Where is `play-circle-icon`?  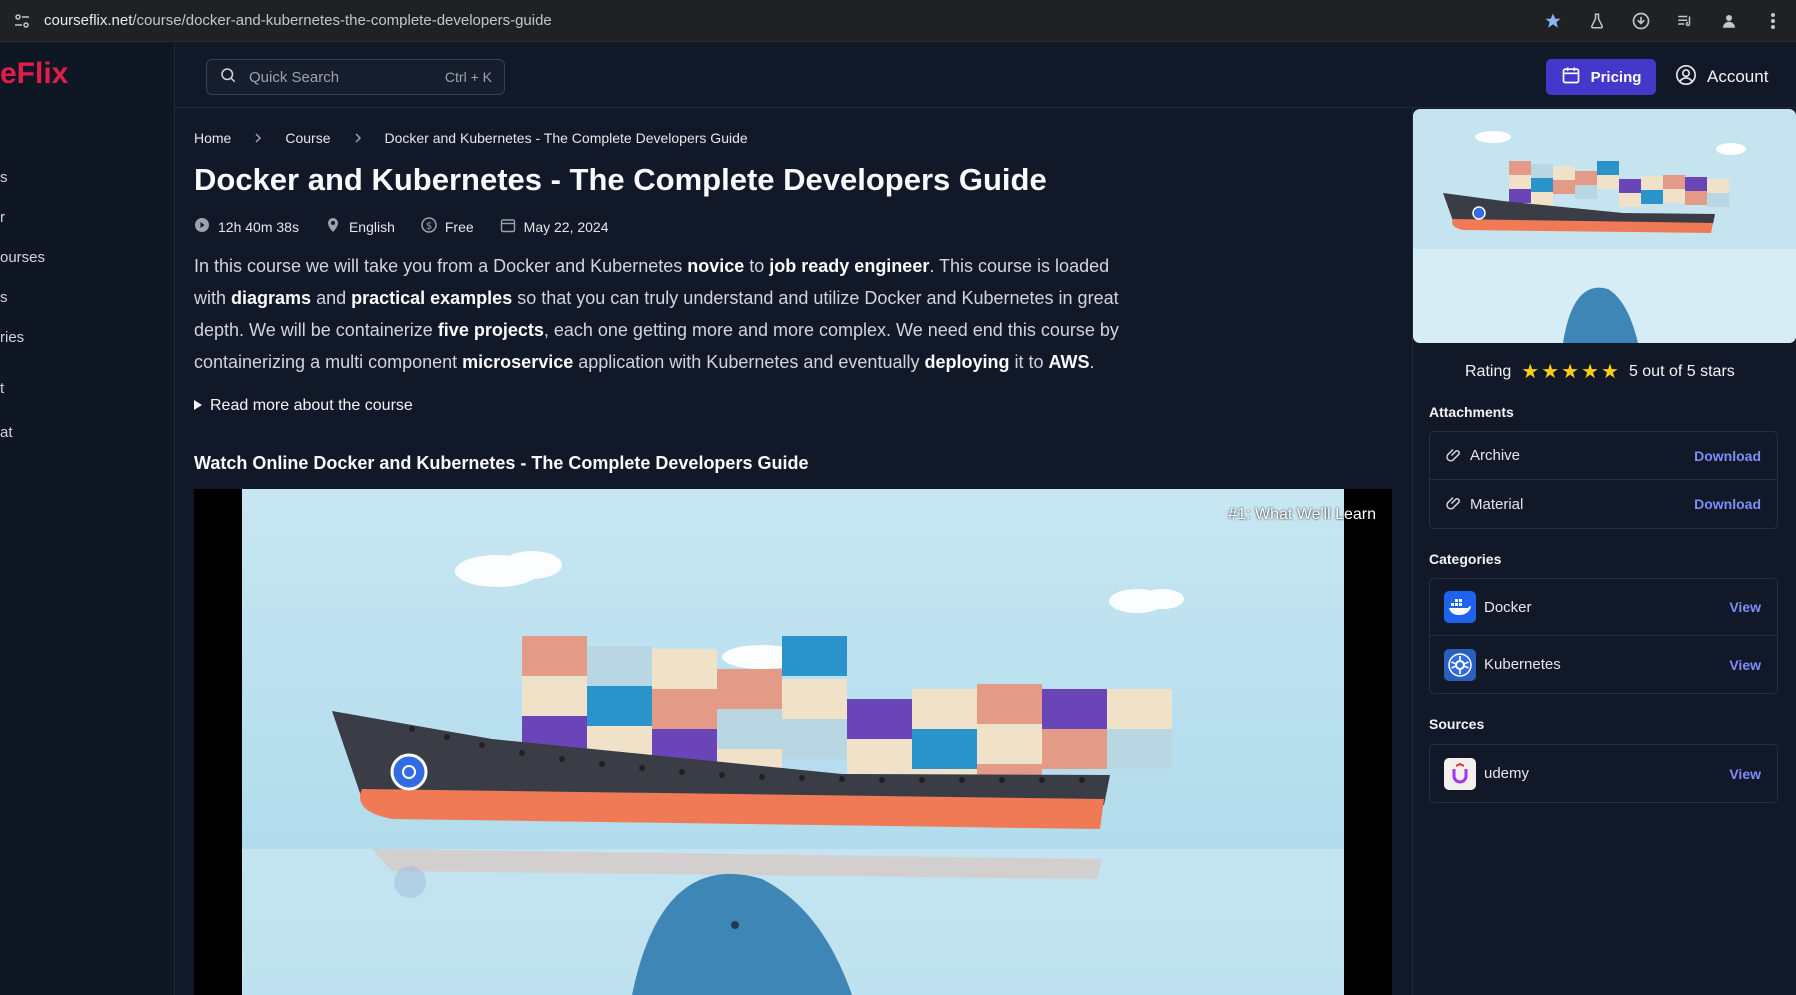
play-circle-icon is located at coordinates (202, 226).